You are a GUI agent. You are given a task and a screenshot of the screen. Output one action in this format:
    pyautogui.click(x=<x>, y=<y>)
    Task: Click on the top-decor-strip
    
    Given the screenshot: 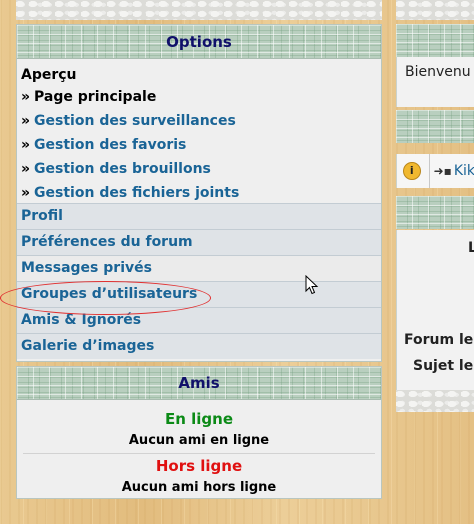 What is the action you would take?
    pyautogui.click(x=199, y=10)
    